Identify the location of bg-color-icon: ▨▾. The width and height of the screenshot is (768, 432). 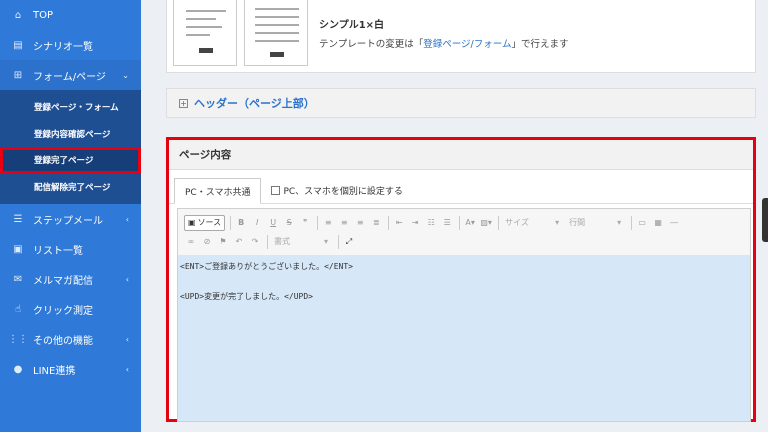
(486, 223).